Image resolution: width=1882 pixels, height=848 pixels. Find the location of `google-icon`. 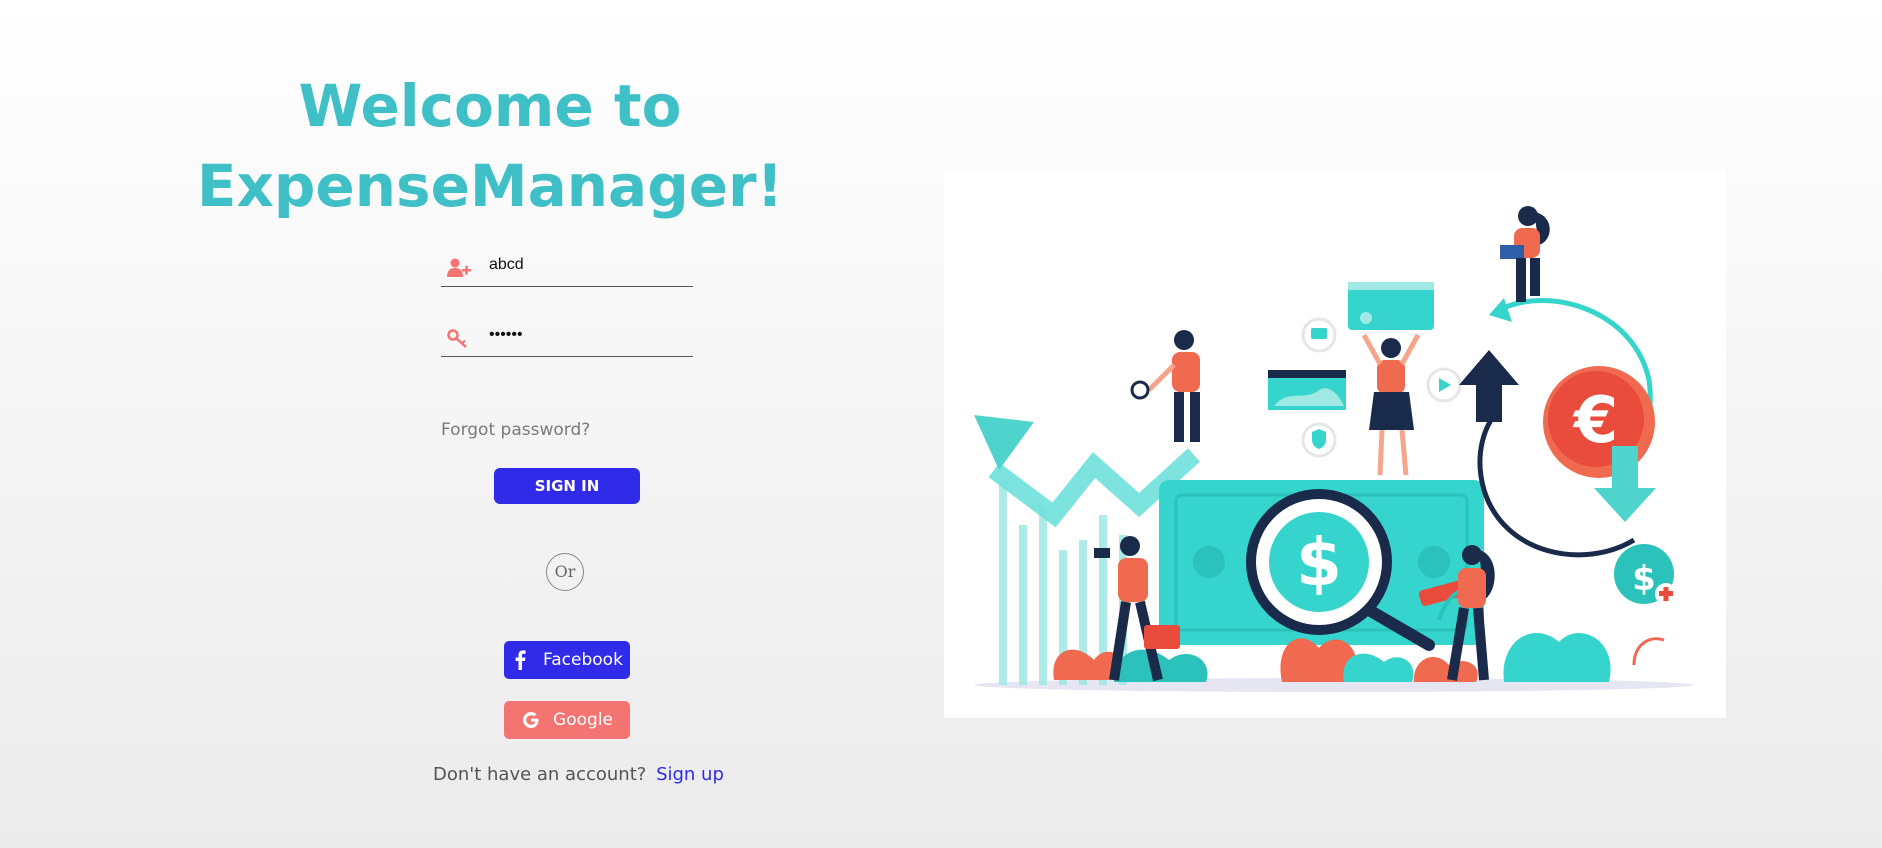

google-icon is located at coordinates (531, 720).